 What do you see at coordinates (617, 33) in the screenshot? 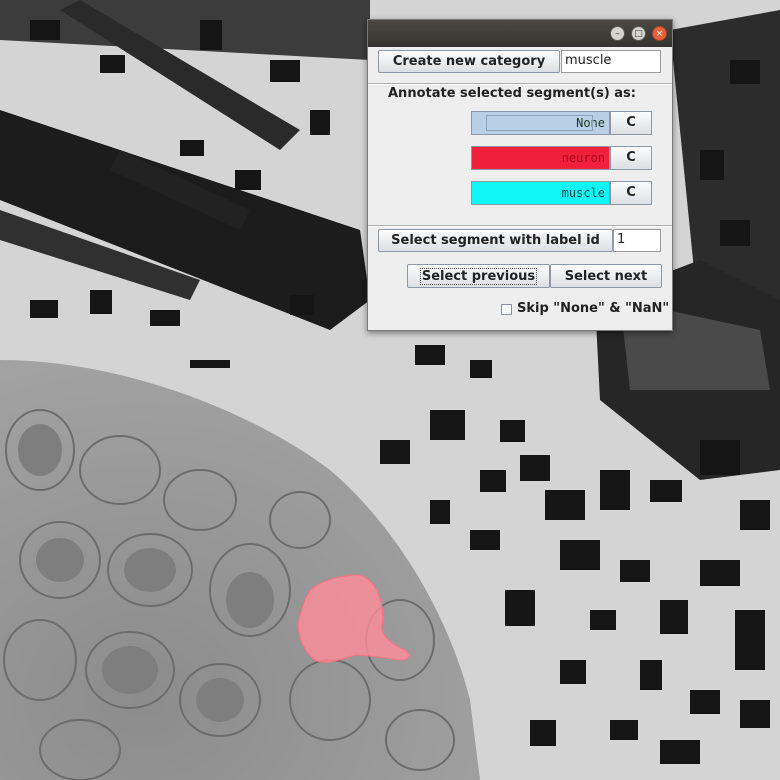
I see `minimize-icon: –` at bounding box center [617, 33].